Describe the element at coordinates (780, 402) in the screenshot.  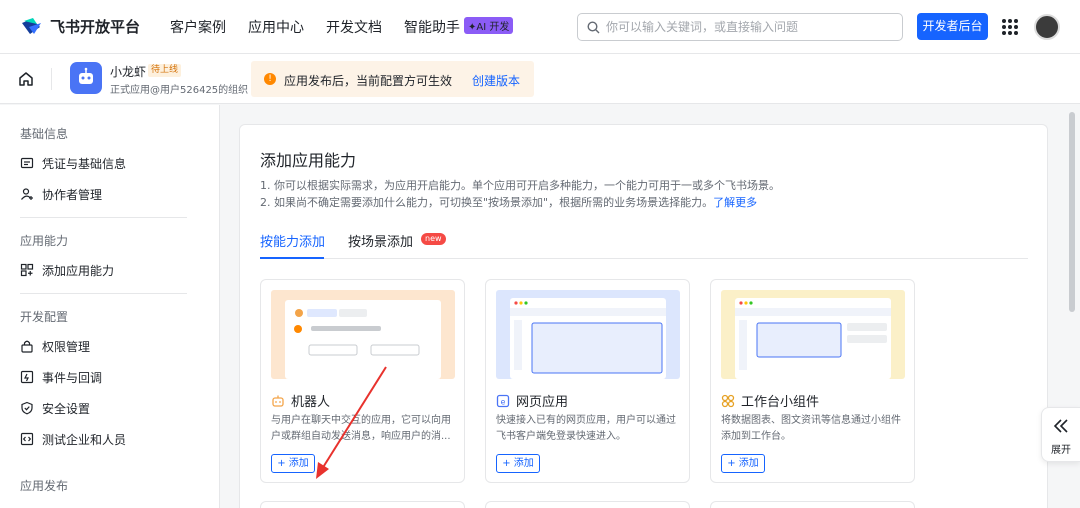
I see `card-title-text: 工作台小组件` at that location.